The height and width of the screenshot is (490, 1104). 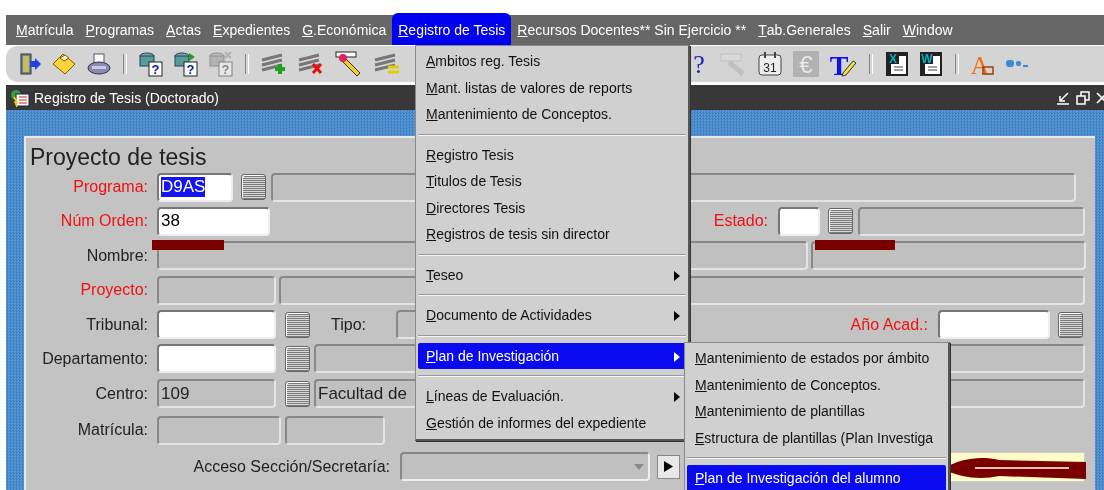 What do you see at coordinates (931, 64) in the screenshot?
I see `document-icon: W` at bounding box center [931, 64].